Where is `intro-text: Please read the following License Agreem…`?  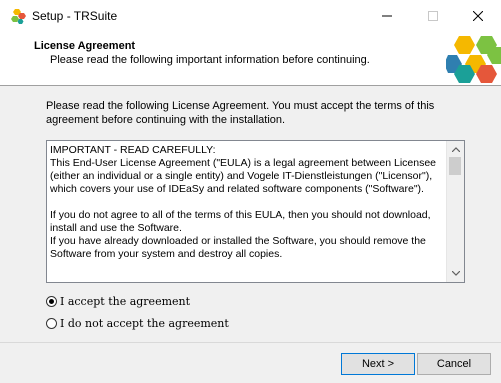
intro-text: Please read the following License Agreem… is located at coordinates (240, 113).